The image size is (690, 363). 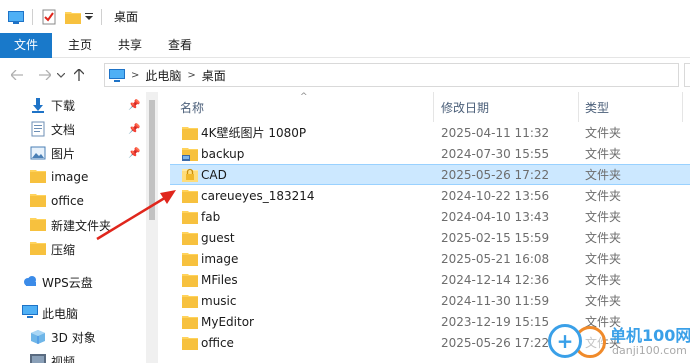 I want to click on nav-item-office: office, so click(x=71, y=201).